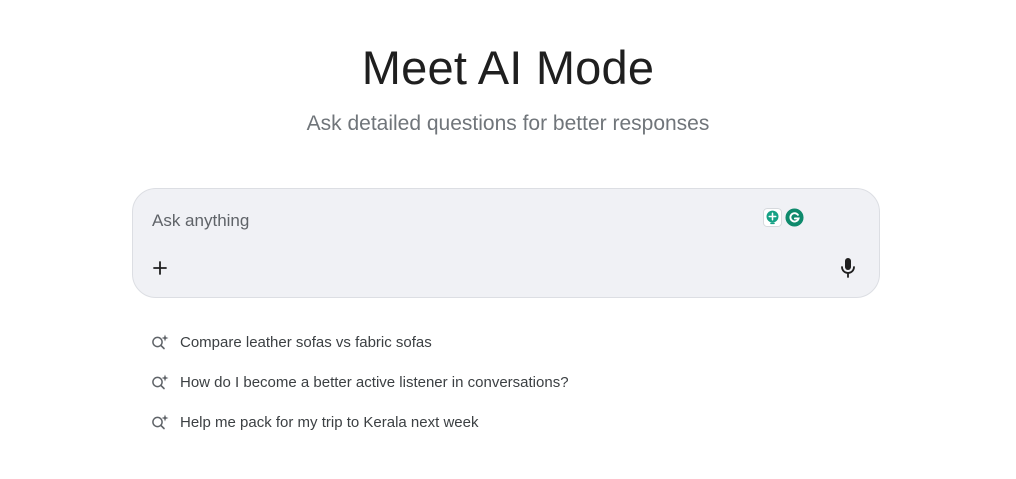 Image resolution: width=1016 pixels, height=479 pixels. Describe the element at coordinates (500, 342) in the screenshot. I see `suggestion-item: Compare leather sofas vs fabric sofas` at that location.